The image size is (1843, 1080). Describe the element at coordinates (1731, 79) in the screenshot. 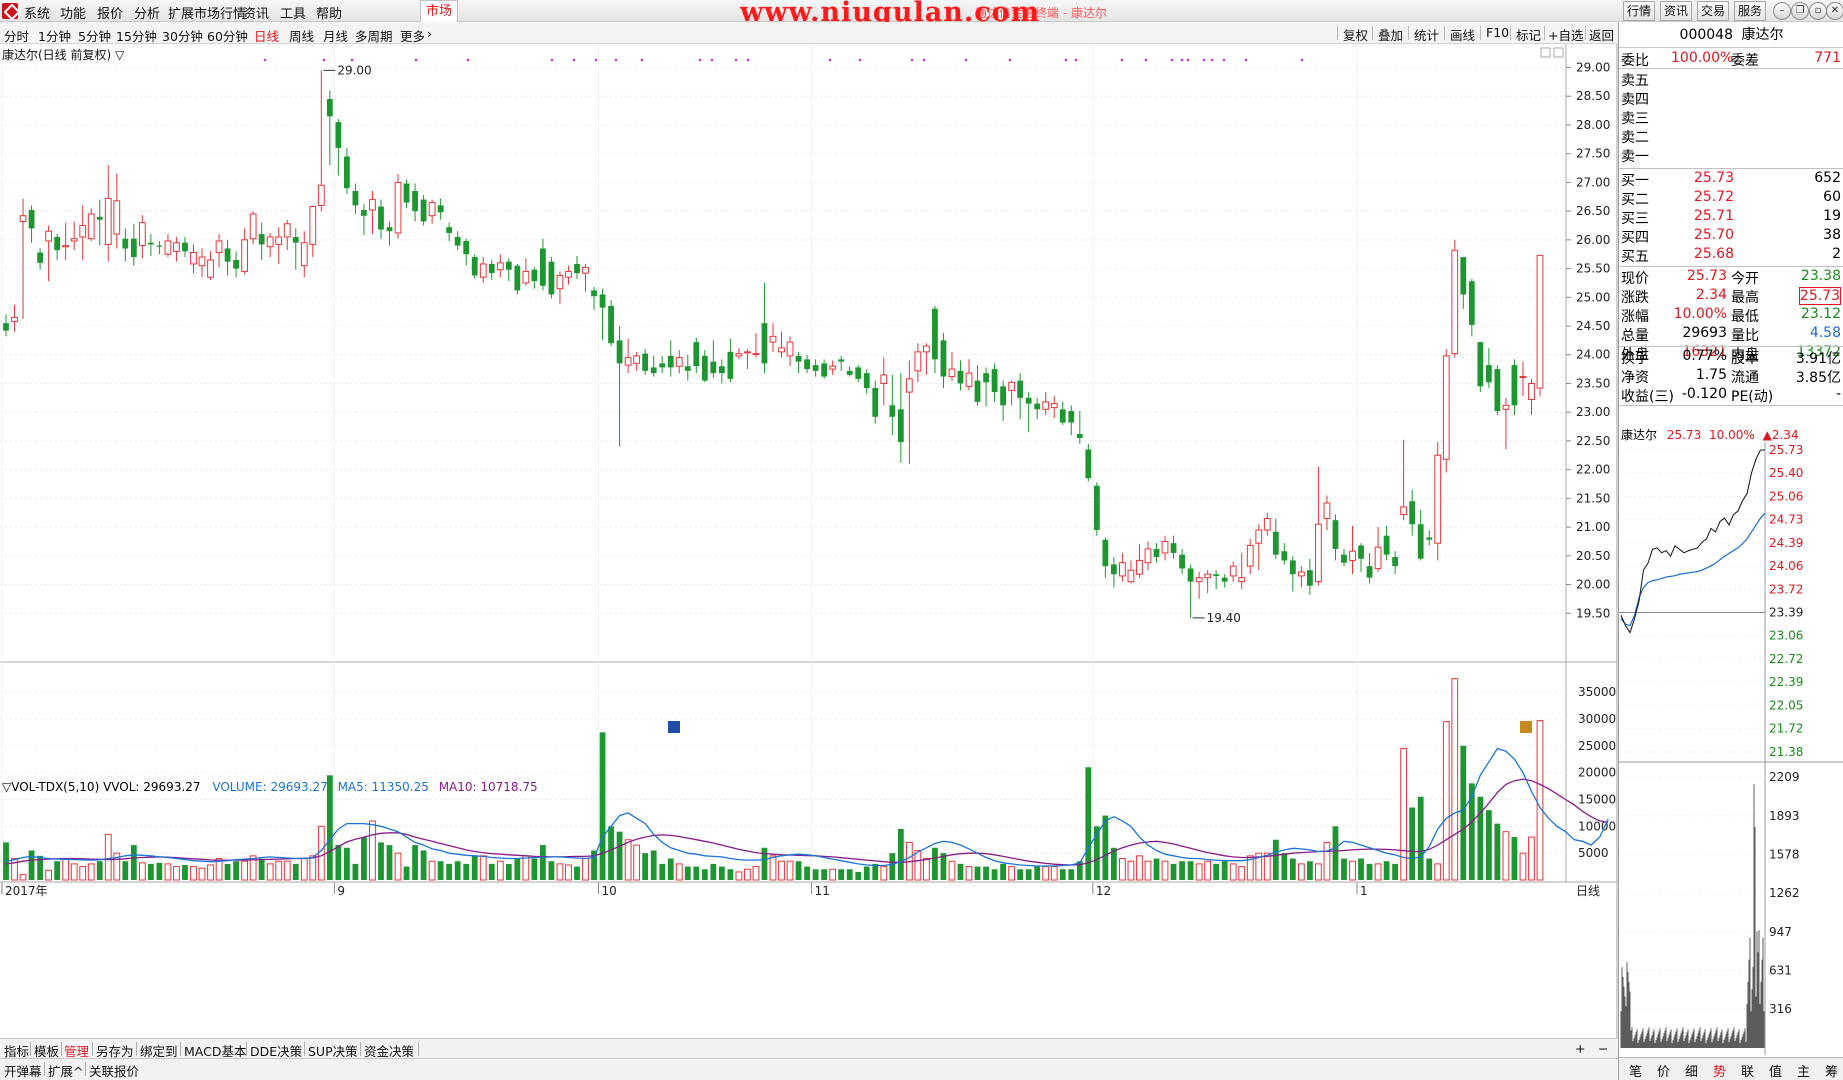

I see `sell-level-row: 卖五` at that location.